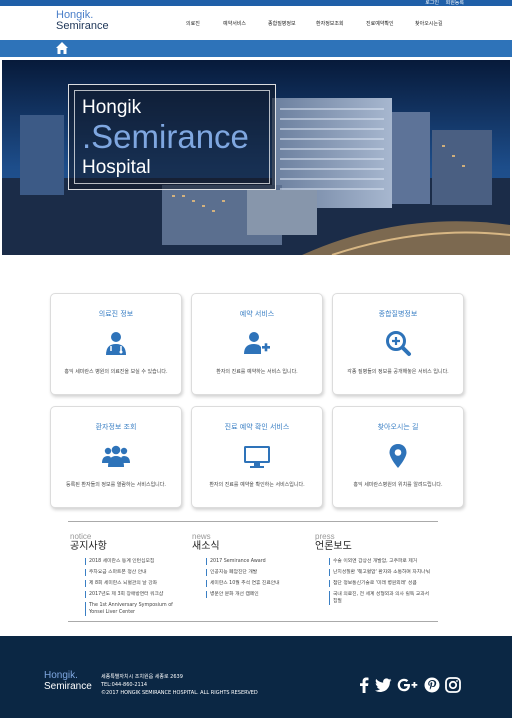 Image resolution: width=512 pixels, height=718 pixels. What do you see at coordinates (381, 583) in the screenshot?
I see `list-item: 첨단 정보통신기술로 '미래 병원외래' 성큼` at bounding box center [381, 583].